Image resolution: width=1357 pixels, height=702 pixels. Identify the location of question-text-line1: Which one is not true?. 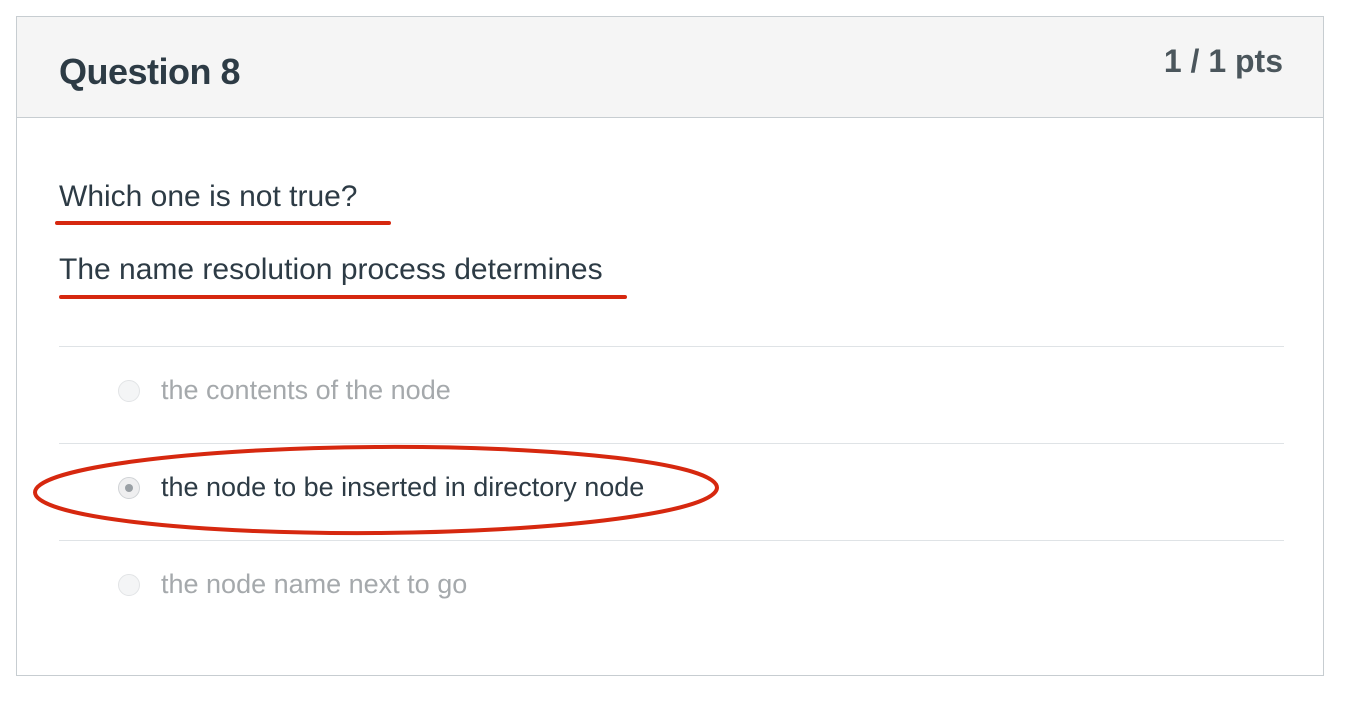
(208, 196).